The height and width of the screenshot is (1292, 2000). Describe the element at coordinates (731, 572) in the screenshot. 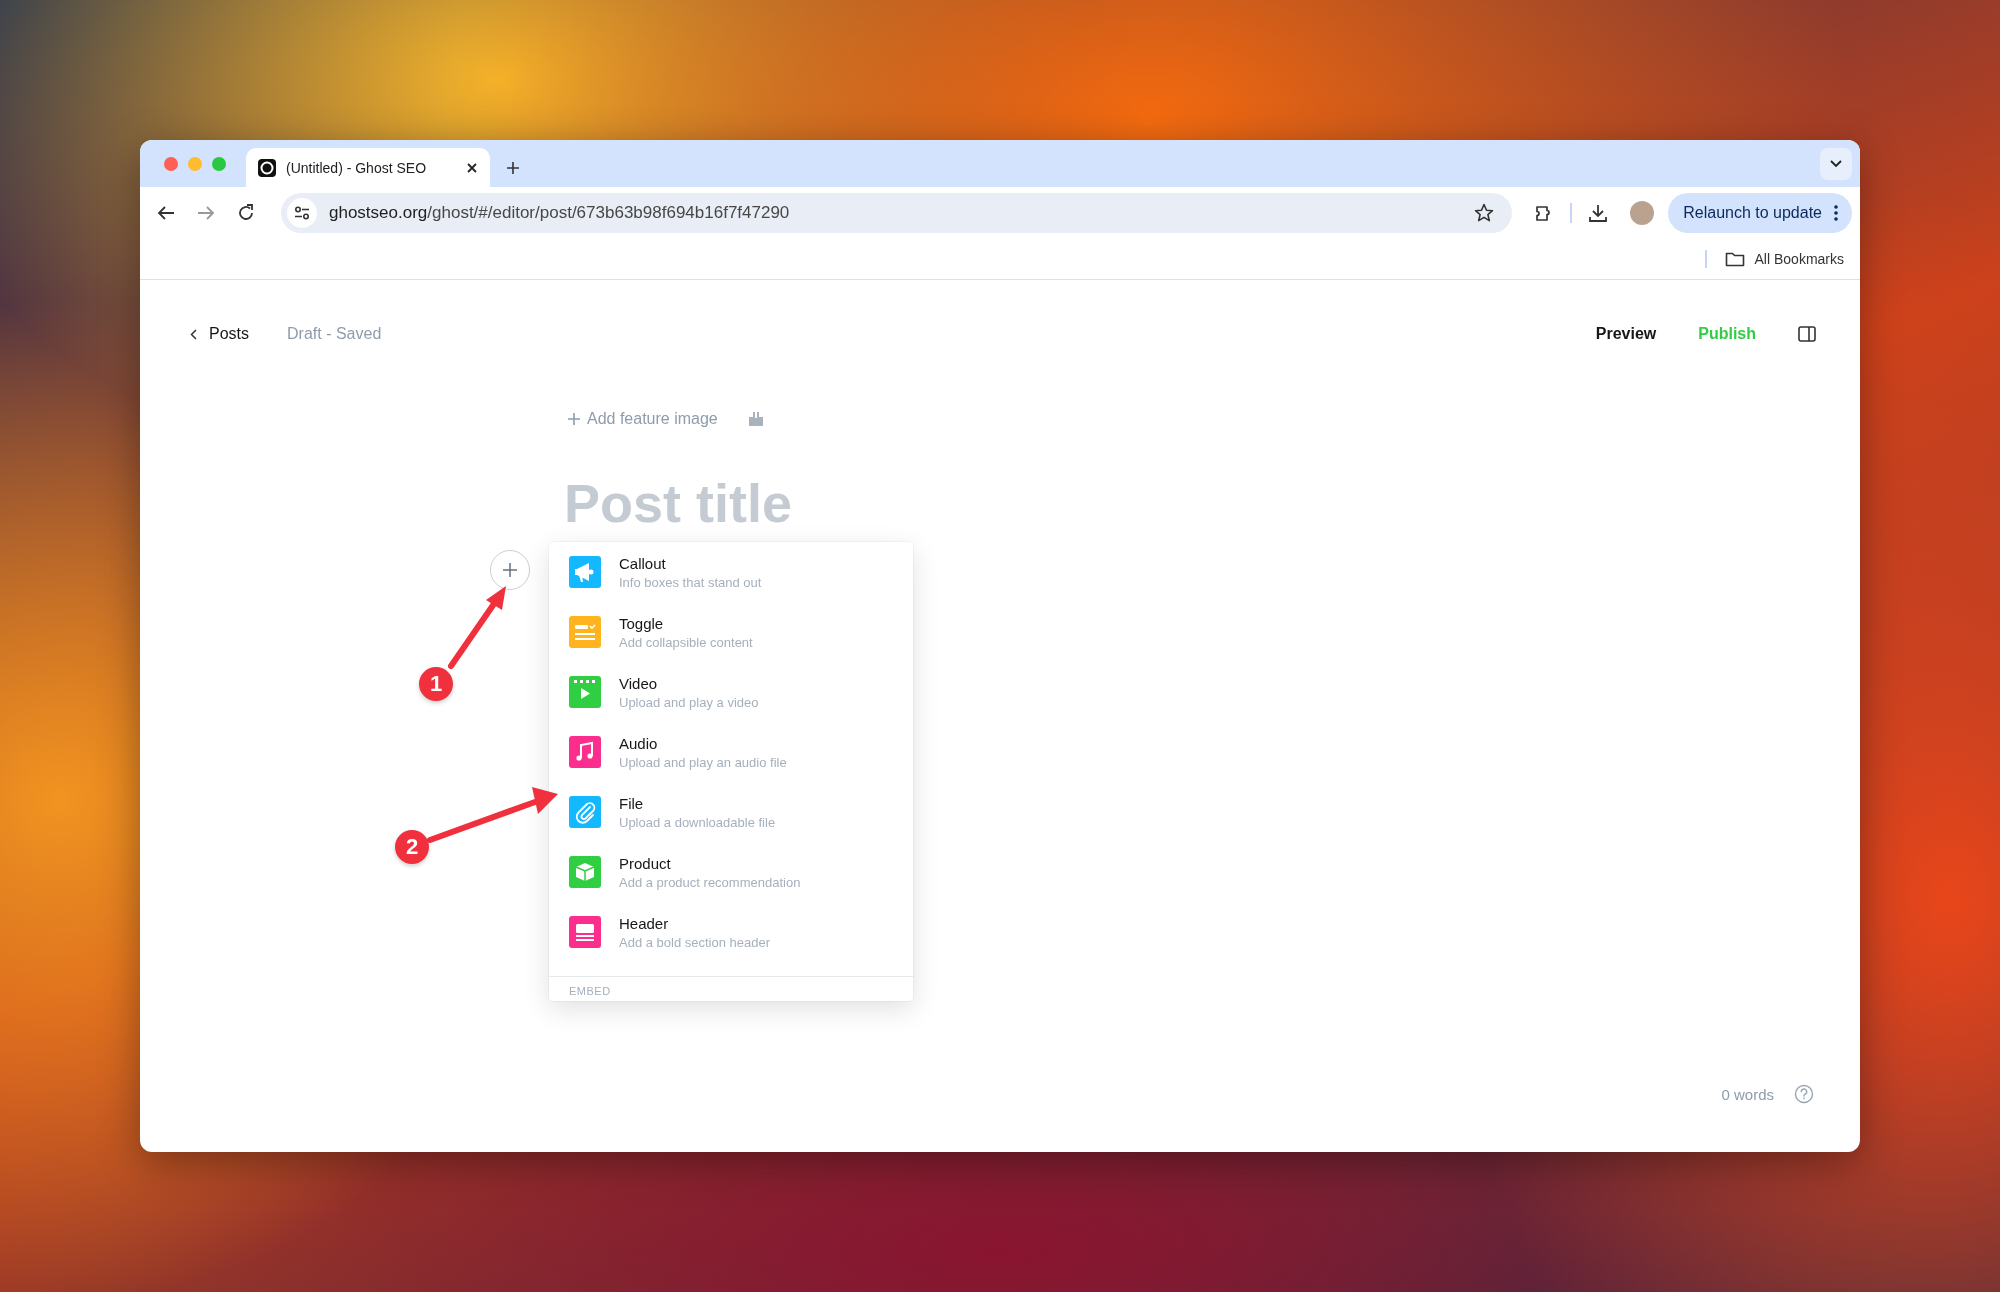

I see `card-menu-item: Callout Info boxes that stand out` at that location.